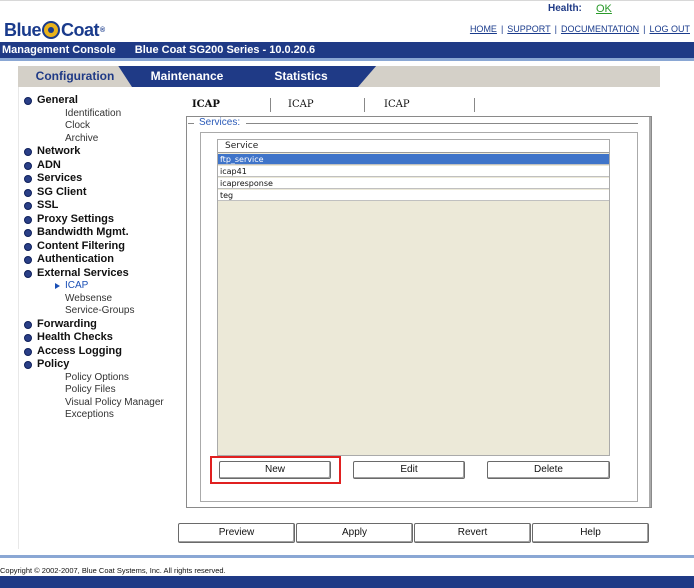 This screenshot has height=588, width=694. I want to click on log-out-link: LOG OUT, so click(669, 29).